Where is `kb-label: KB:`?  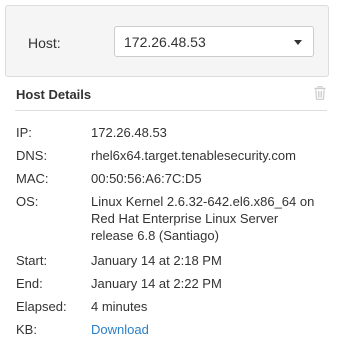
kb-label: KB: is located at coordinates (26, 329).